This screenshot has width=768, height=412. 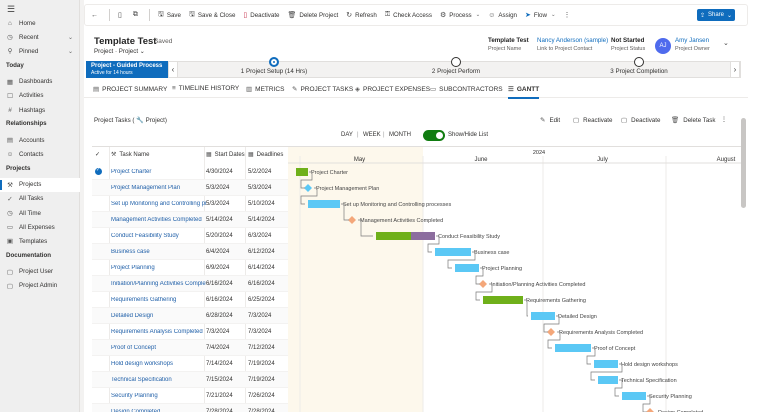 What do you see at coordinates (40, 286) in the screenshot?
I see `sidebar-item-project-admin: ▢ Project Admin` at bounding box center [40, 286].